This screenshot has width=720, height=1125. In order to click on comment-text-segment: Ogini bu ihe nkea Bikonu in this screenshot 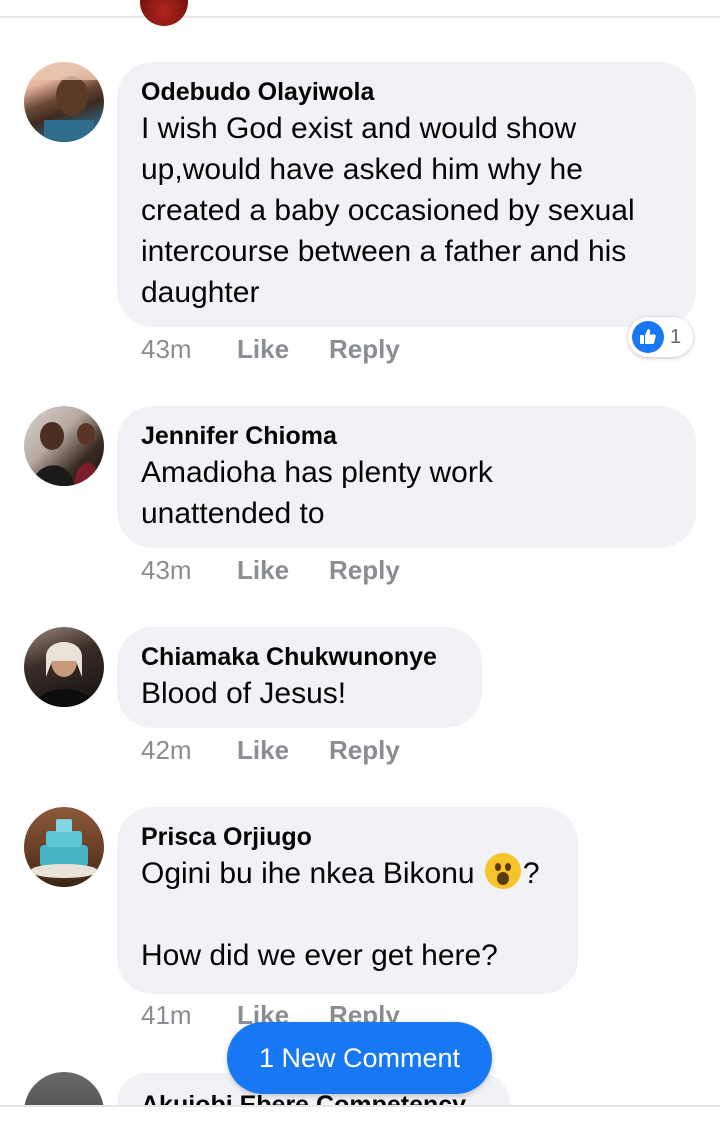, I will do `click(312, 873)`.